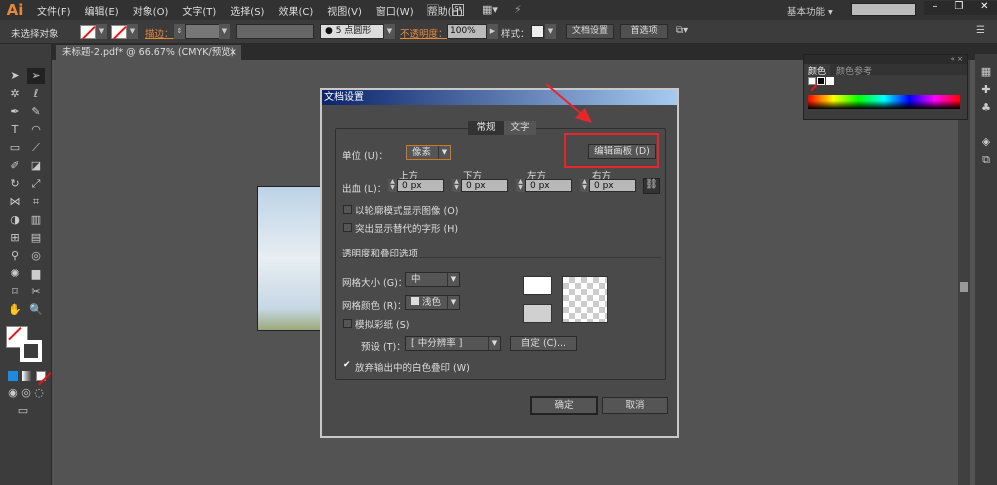 The width and height of the screenshot is (997, 485). I want to click on curvature-icon: ✎, so click(36, 112).